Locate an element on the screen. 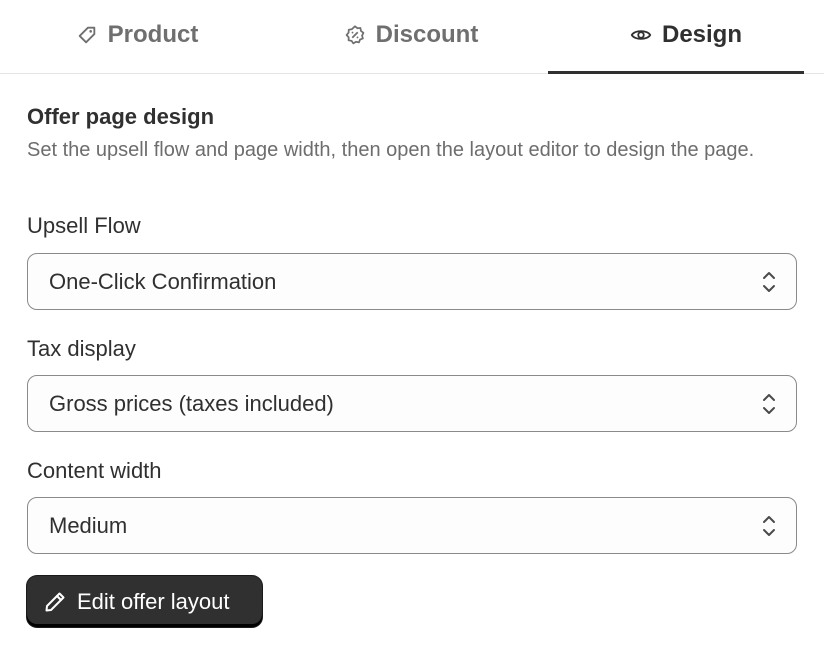  tag-icon is located at coordinates (87, 35).